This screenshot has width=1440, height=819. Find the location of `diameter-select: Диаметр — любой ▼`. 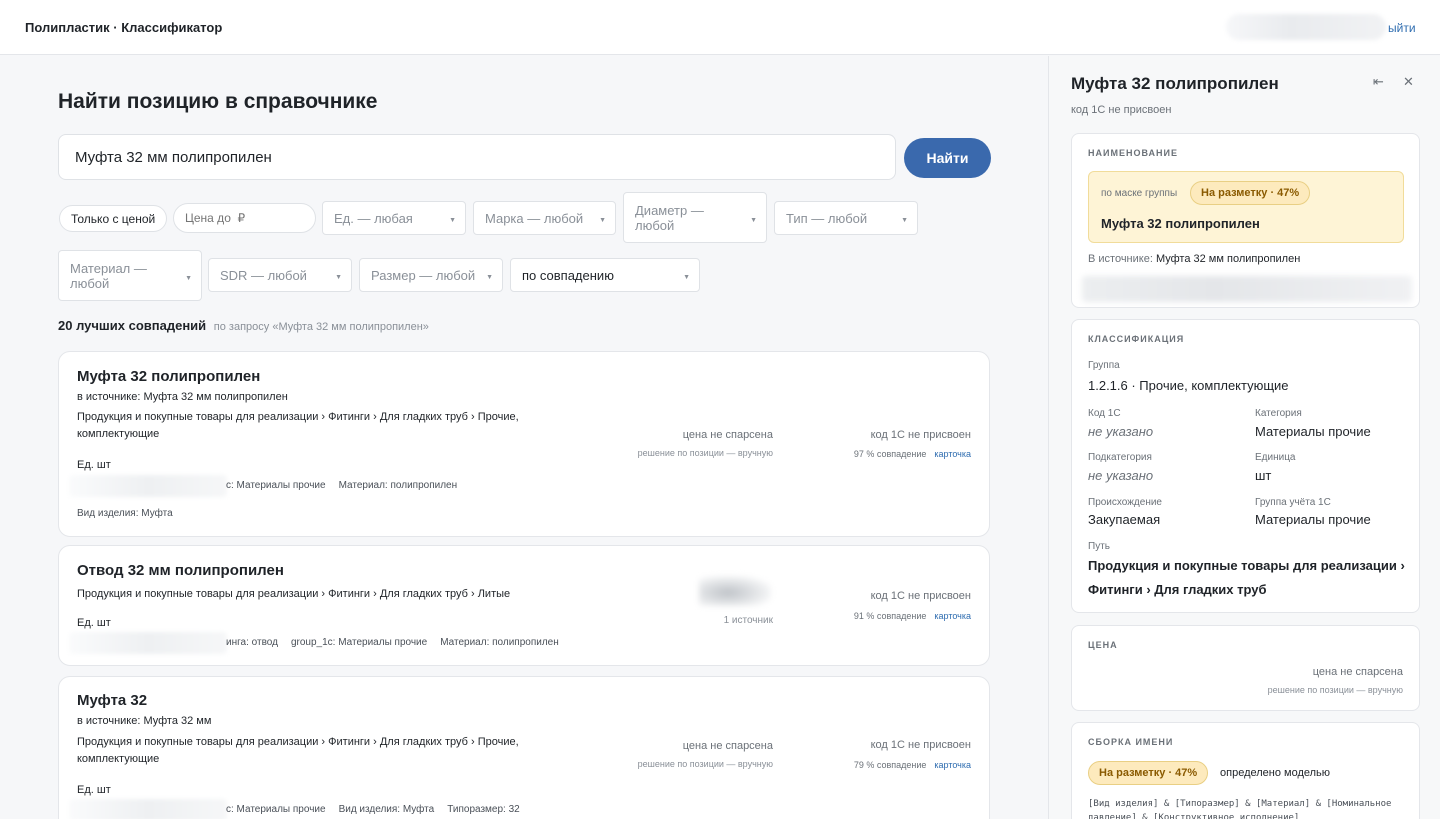

diameter-select: Диаметр — любой ▼ is located at coordinates (695, 217).